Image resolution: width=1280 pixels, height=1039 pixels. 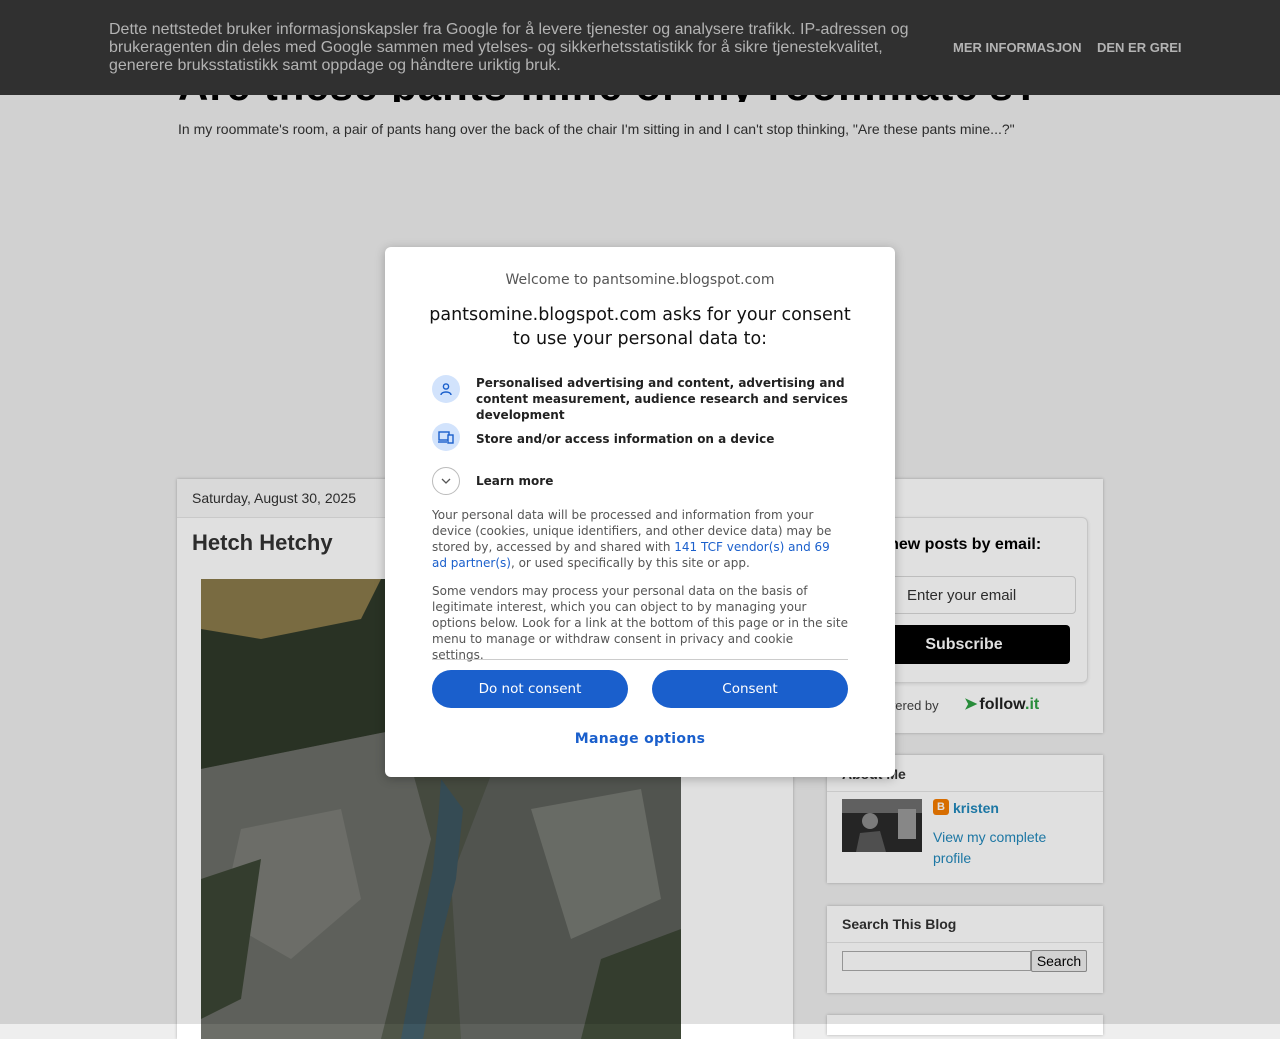 I want to click on accept-cookies-link: Den er grei, so click(x=1139, y=47).